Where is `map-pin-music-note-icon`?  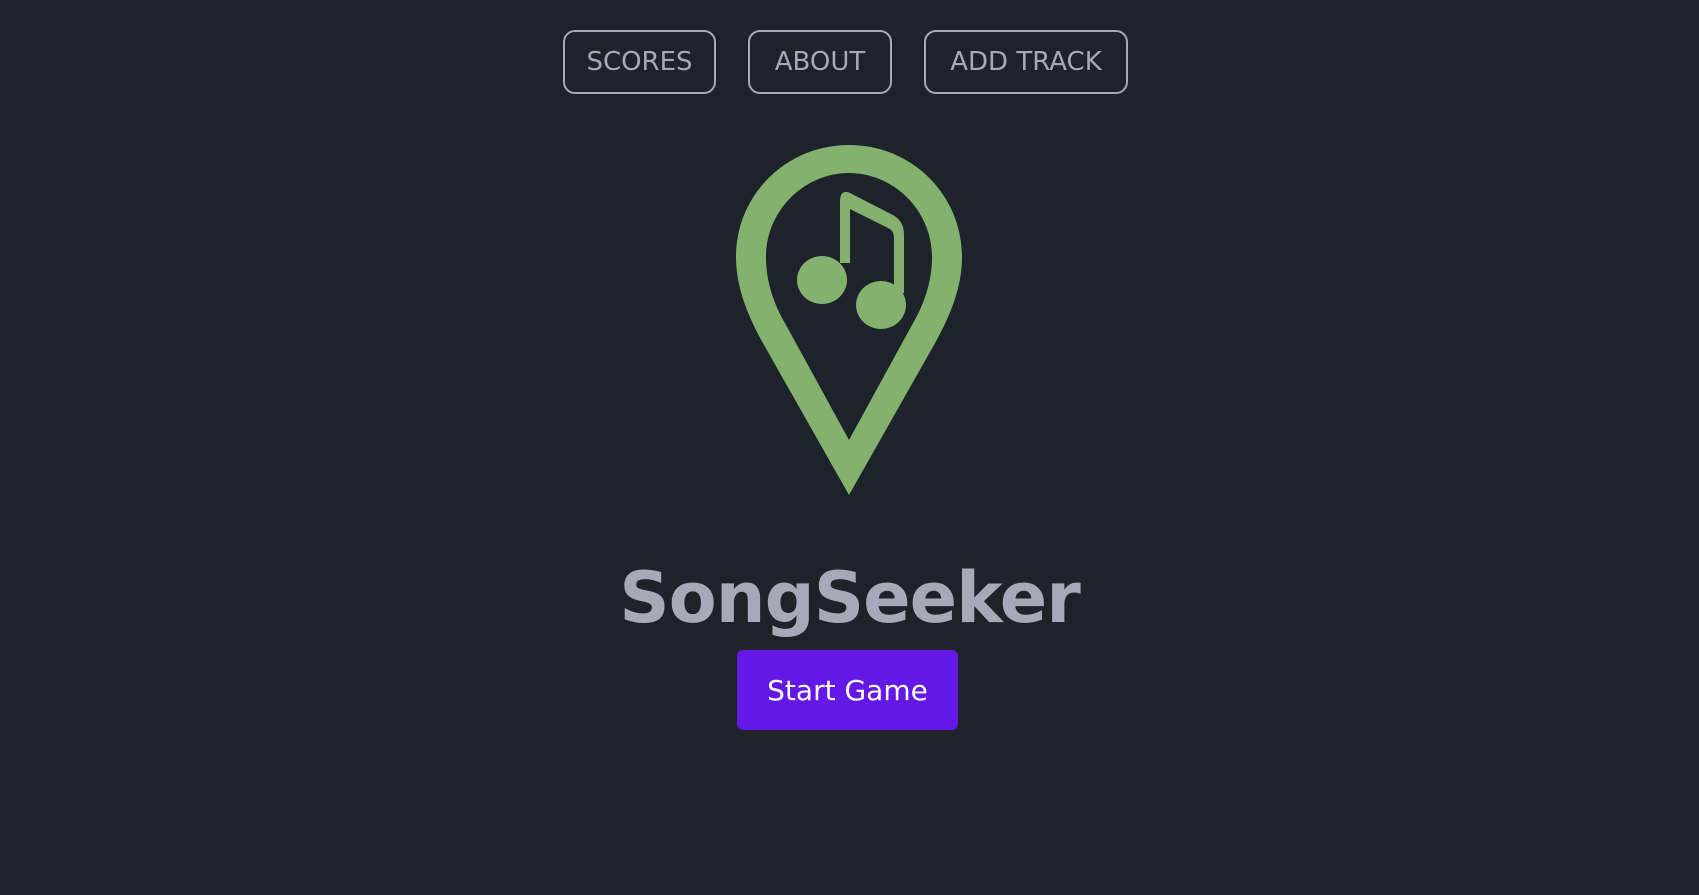
map-pin-music-note-icon is located at coordinates (849, 320).